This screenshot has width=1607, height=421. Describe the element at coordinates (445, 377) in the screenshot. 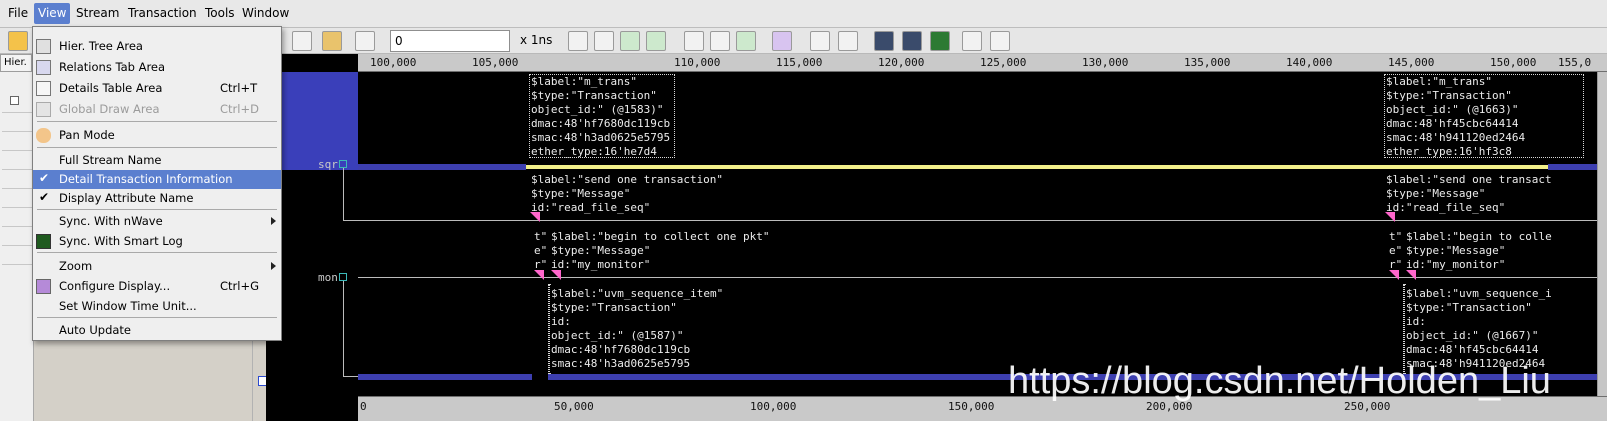

I see `mon-stream-bar` at that location.